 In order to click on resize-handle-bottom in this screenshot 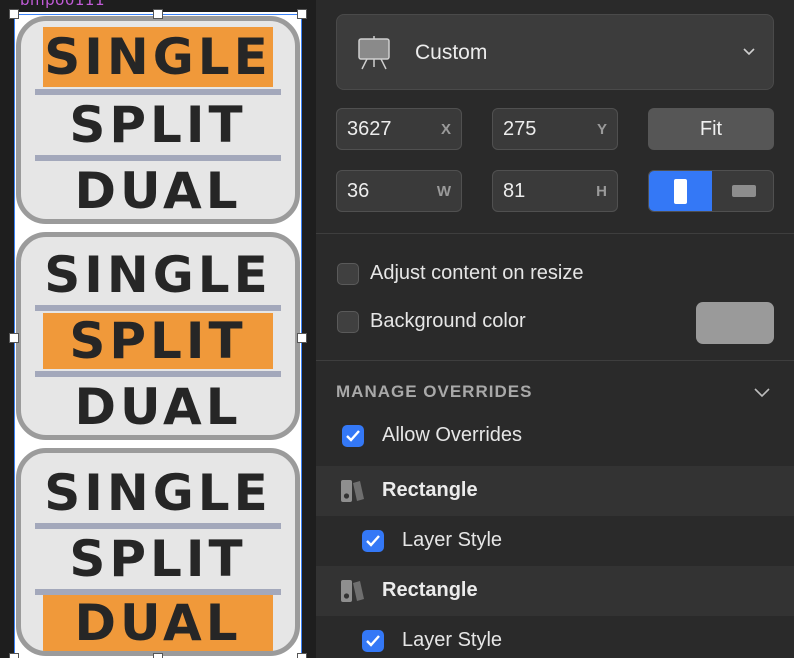, I will do `click(158, 655)`.